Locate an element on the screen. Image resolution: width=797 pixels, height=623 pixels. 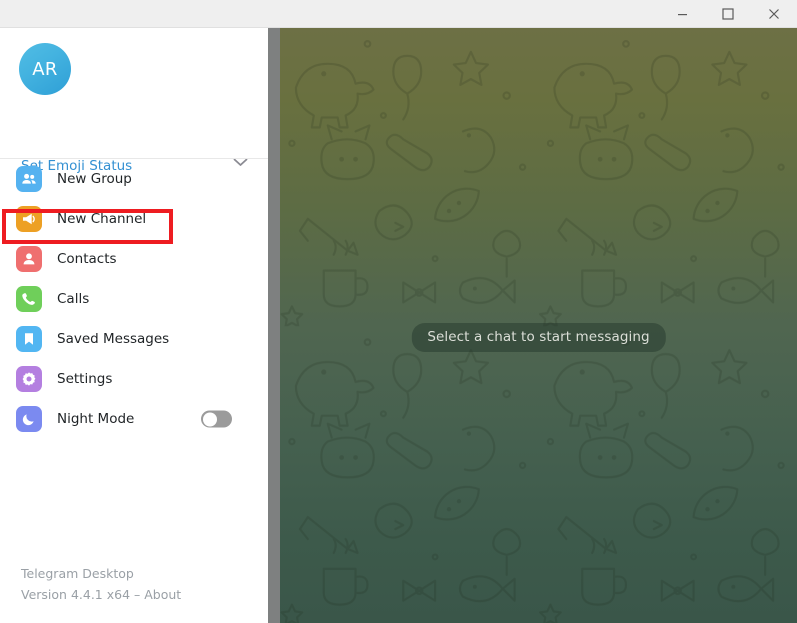
chat-placeholder-text: Select a chat to start messaging is located at coordinates (538, 337).